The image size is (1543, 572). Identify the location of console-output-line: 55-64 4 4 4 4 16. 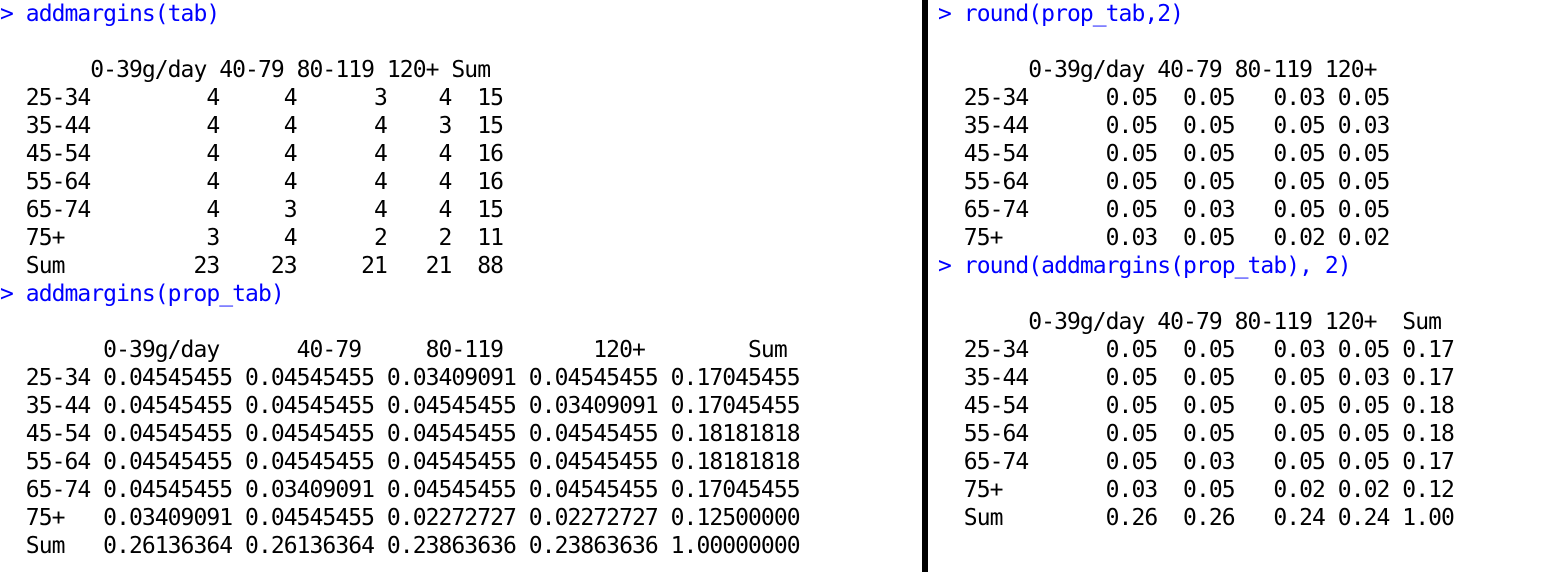
(252, 182).